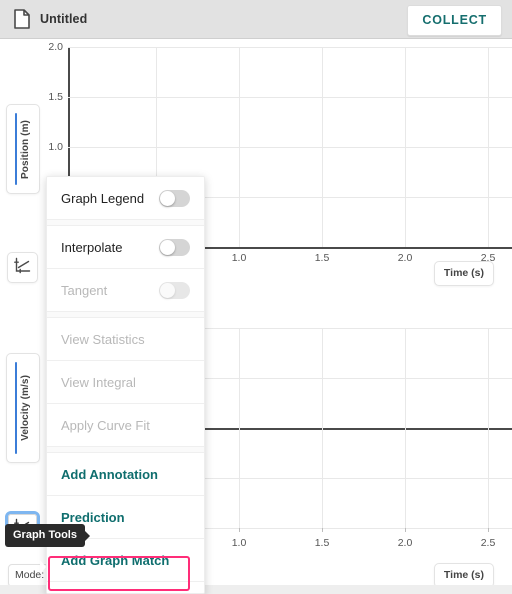  I want to click on menu-item-label: View Statistics, so click(103, 339).